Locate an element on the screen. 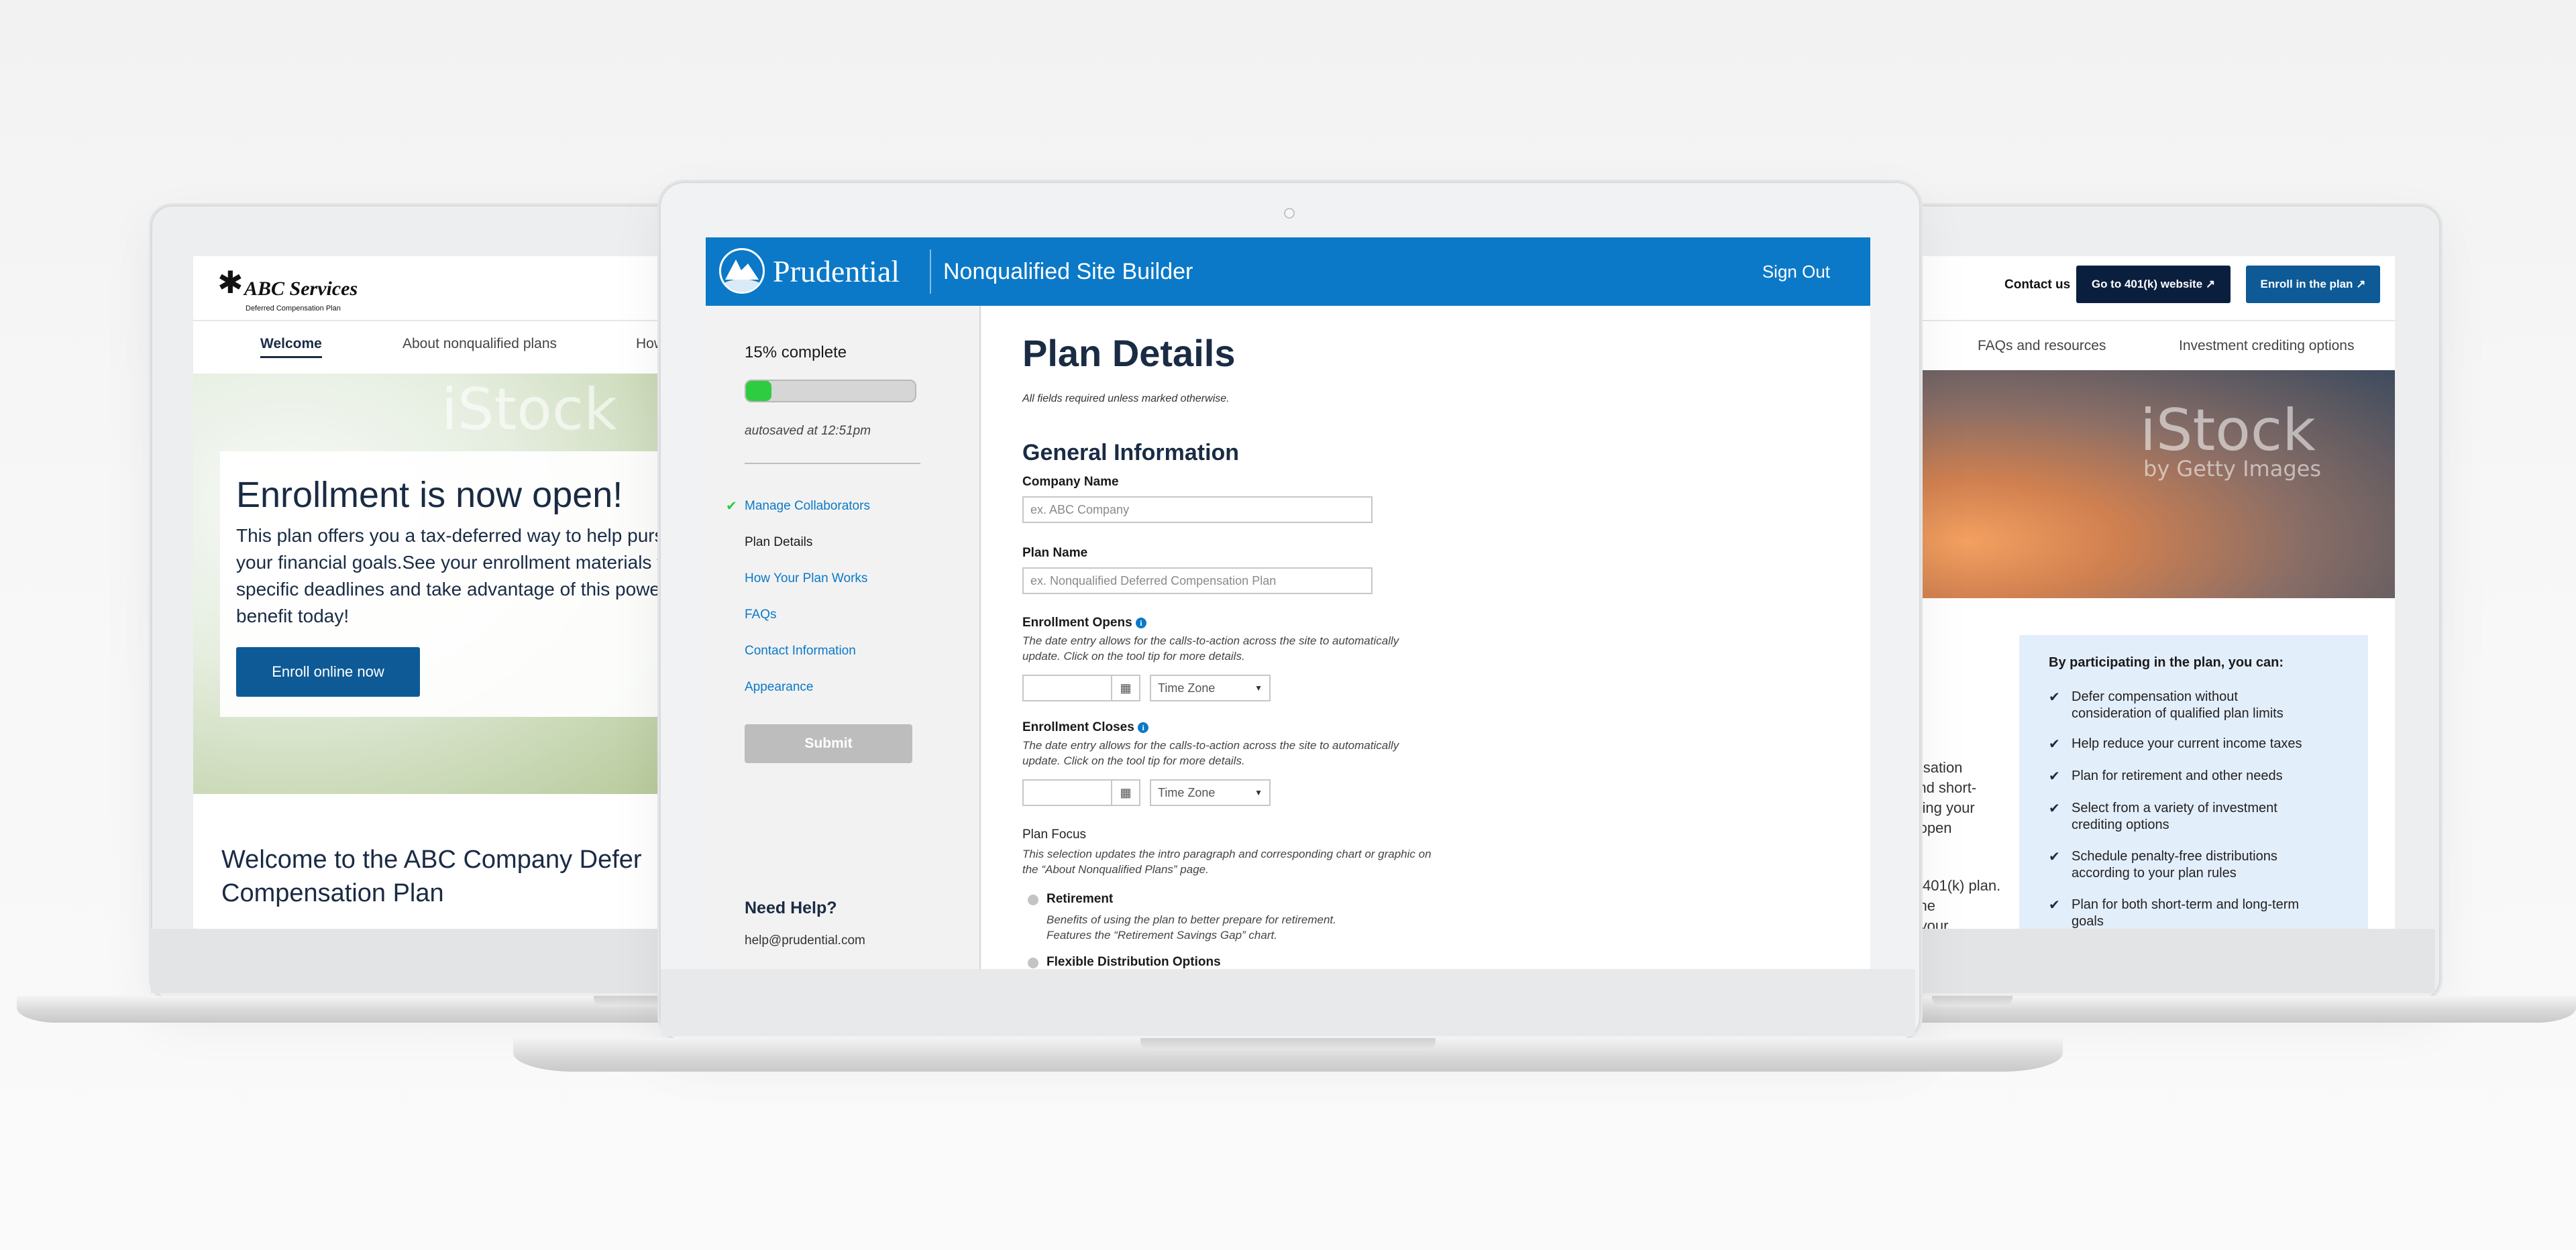 The width and height of the screenshot is (2576, 1250). chevron-down-icon: ▼ is located at coordinates (1258, 792).